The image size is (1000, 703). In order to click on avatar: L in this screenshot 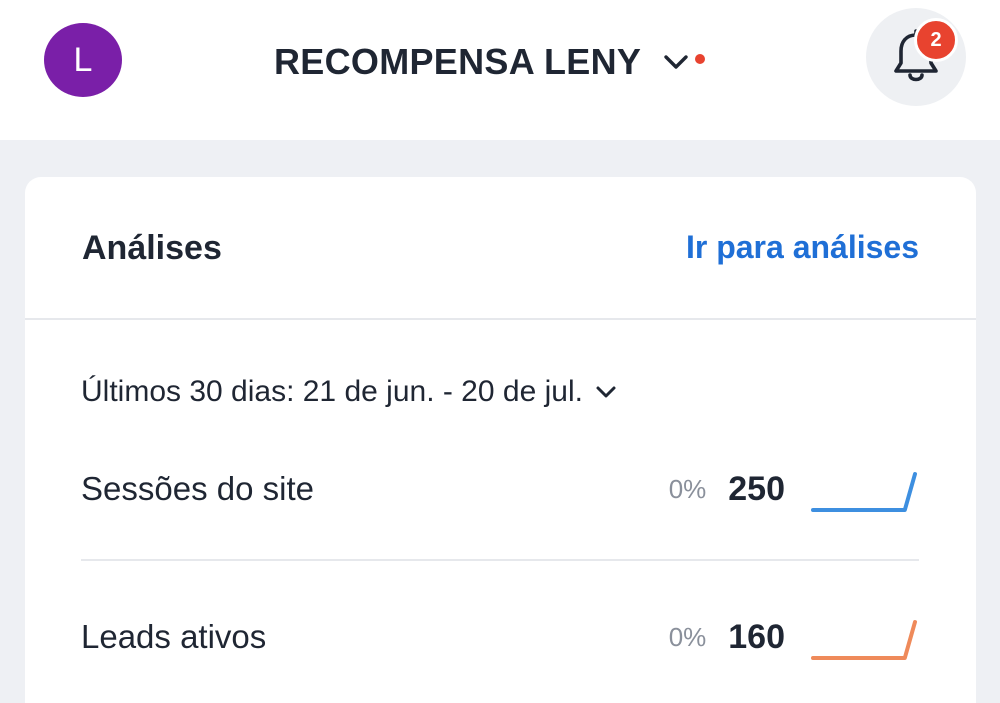, I will do `click(83, 60)`.